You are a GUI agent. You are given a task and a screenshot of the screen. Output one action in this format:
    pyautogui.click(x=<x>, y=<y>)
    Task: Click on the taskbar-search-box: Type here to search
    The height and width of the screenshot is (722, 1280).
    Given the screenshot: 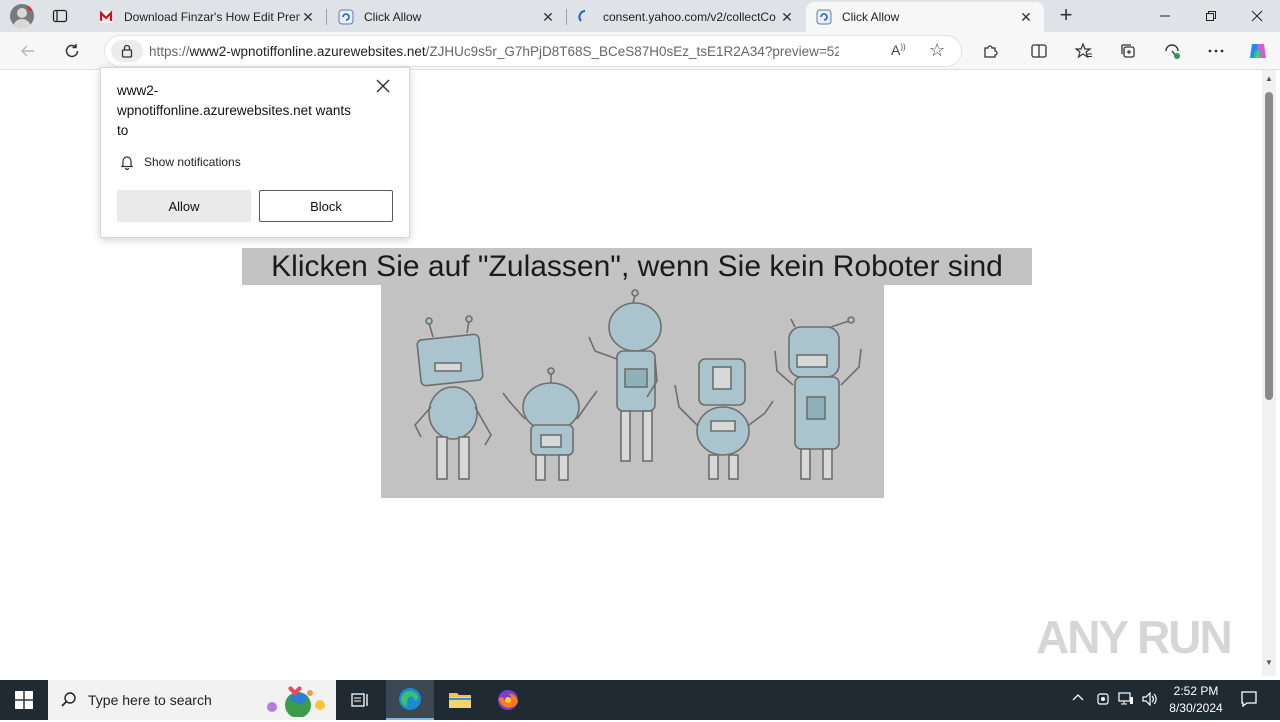 What is the action you would take?
    pyautogui.click(x=192, y=700)
    